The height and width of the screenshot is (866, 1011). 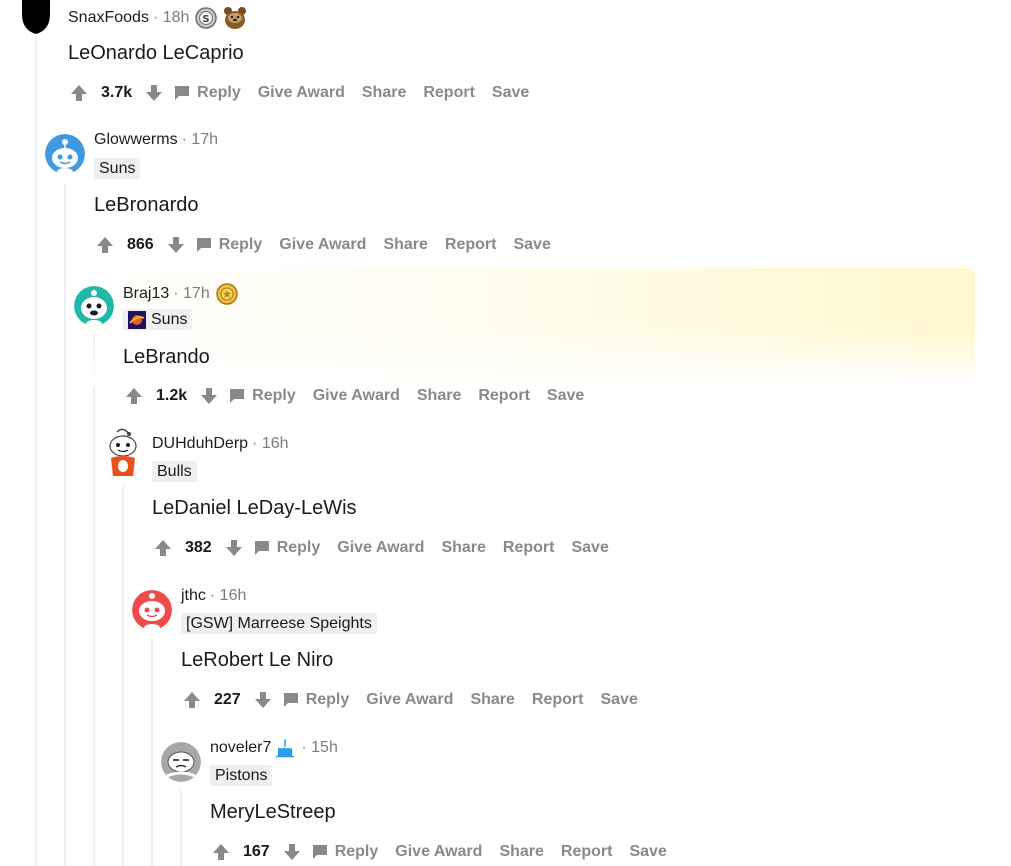 I want to click on gold-award-icon, so click(x=226, y=294).